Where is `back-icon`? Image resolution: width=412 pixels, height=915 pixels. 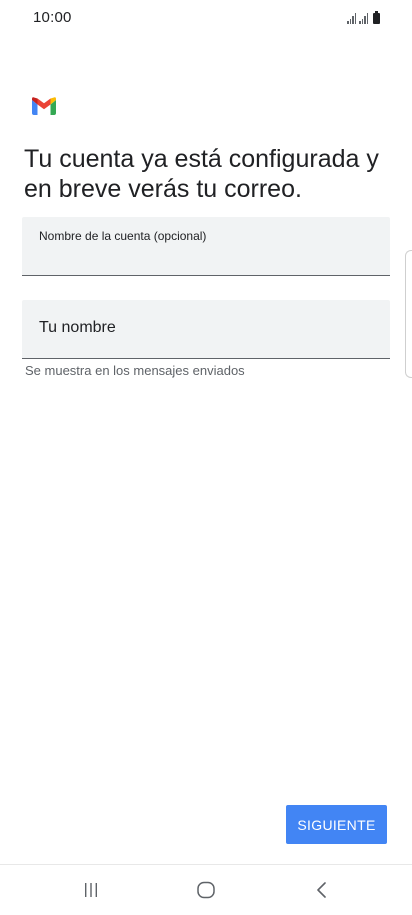
back-icon is located at coordinates (321, 890).